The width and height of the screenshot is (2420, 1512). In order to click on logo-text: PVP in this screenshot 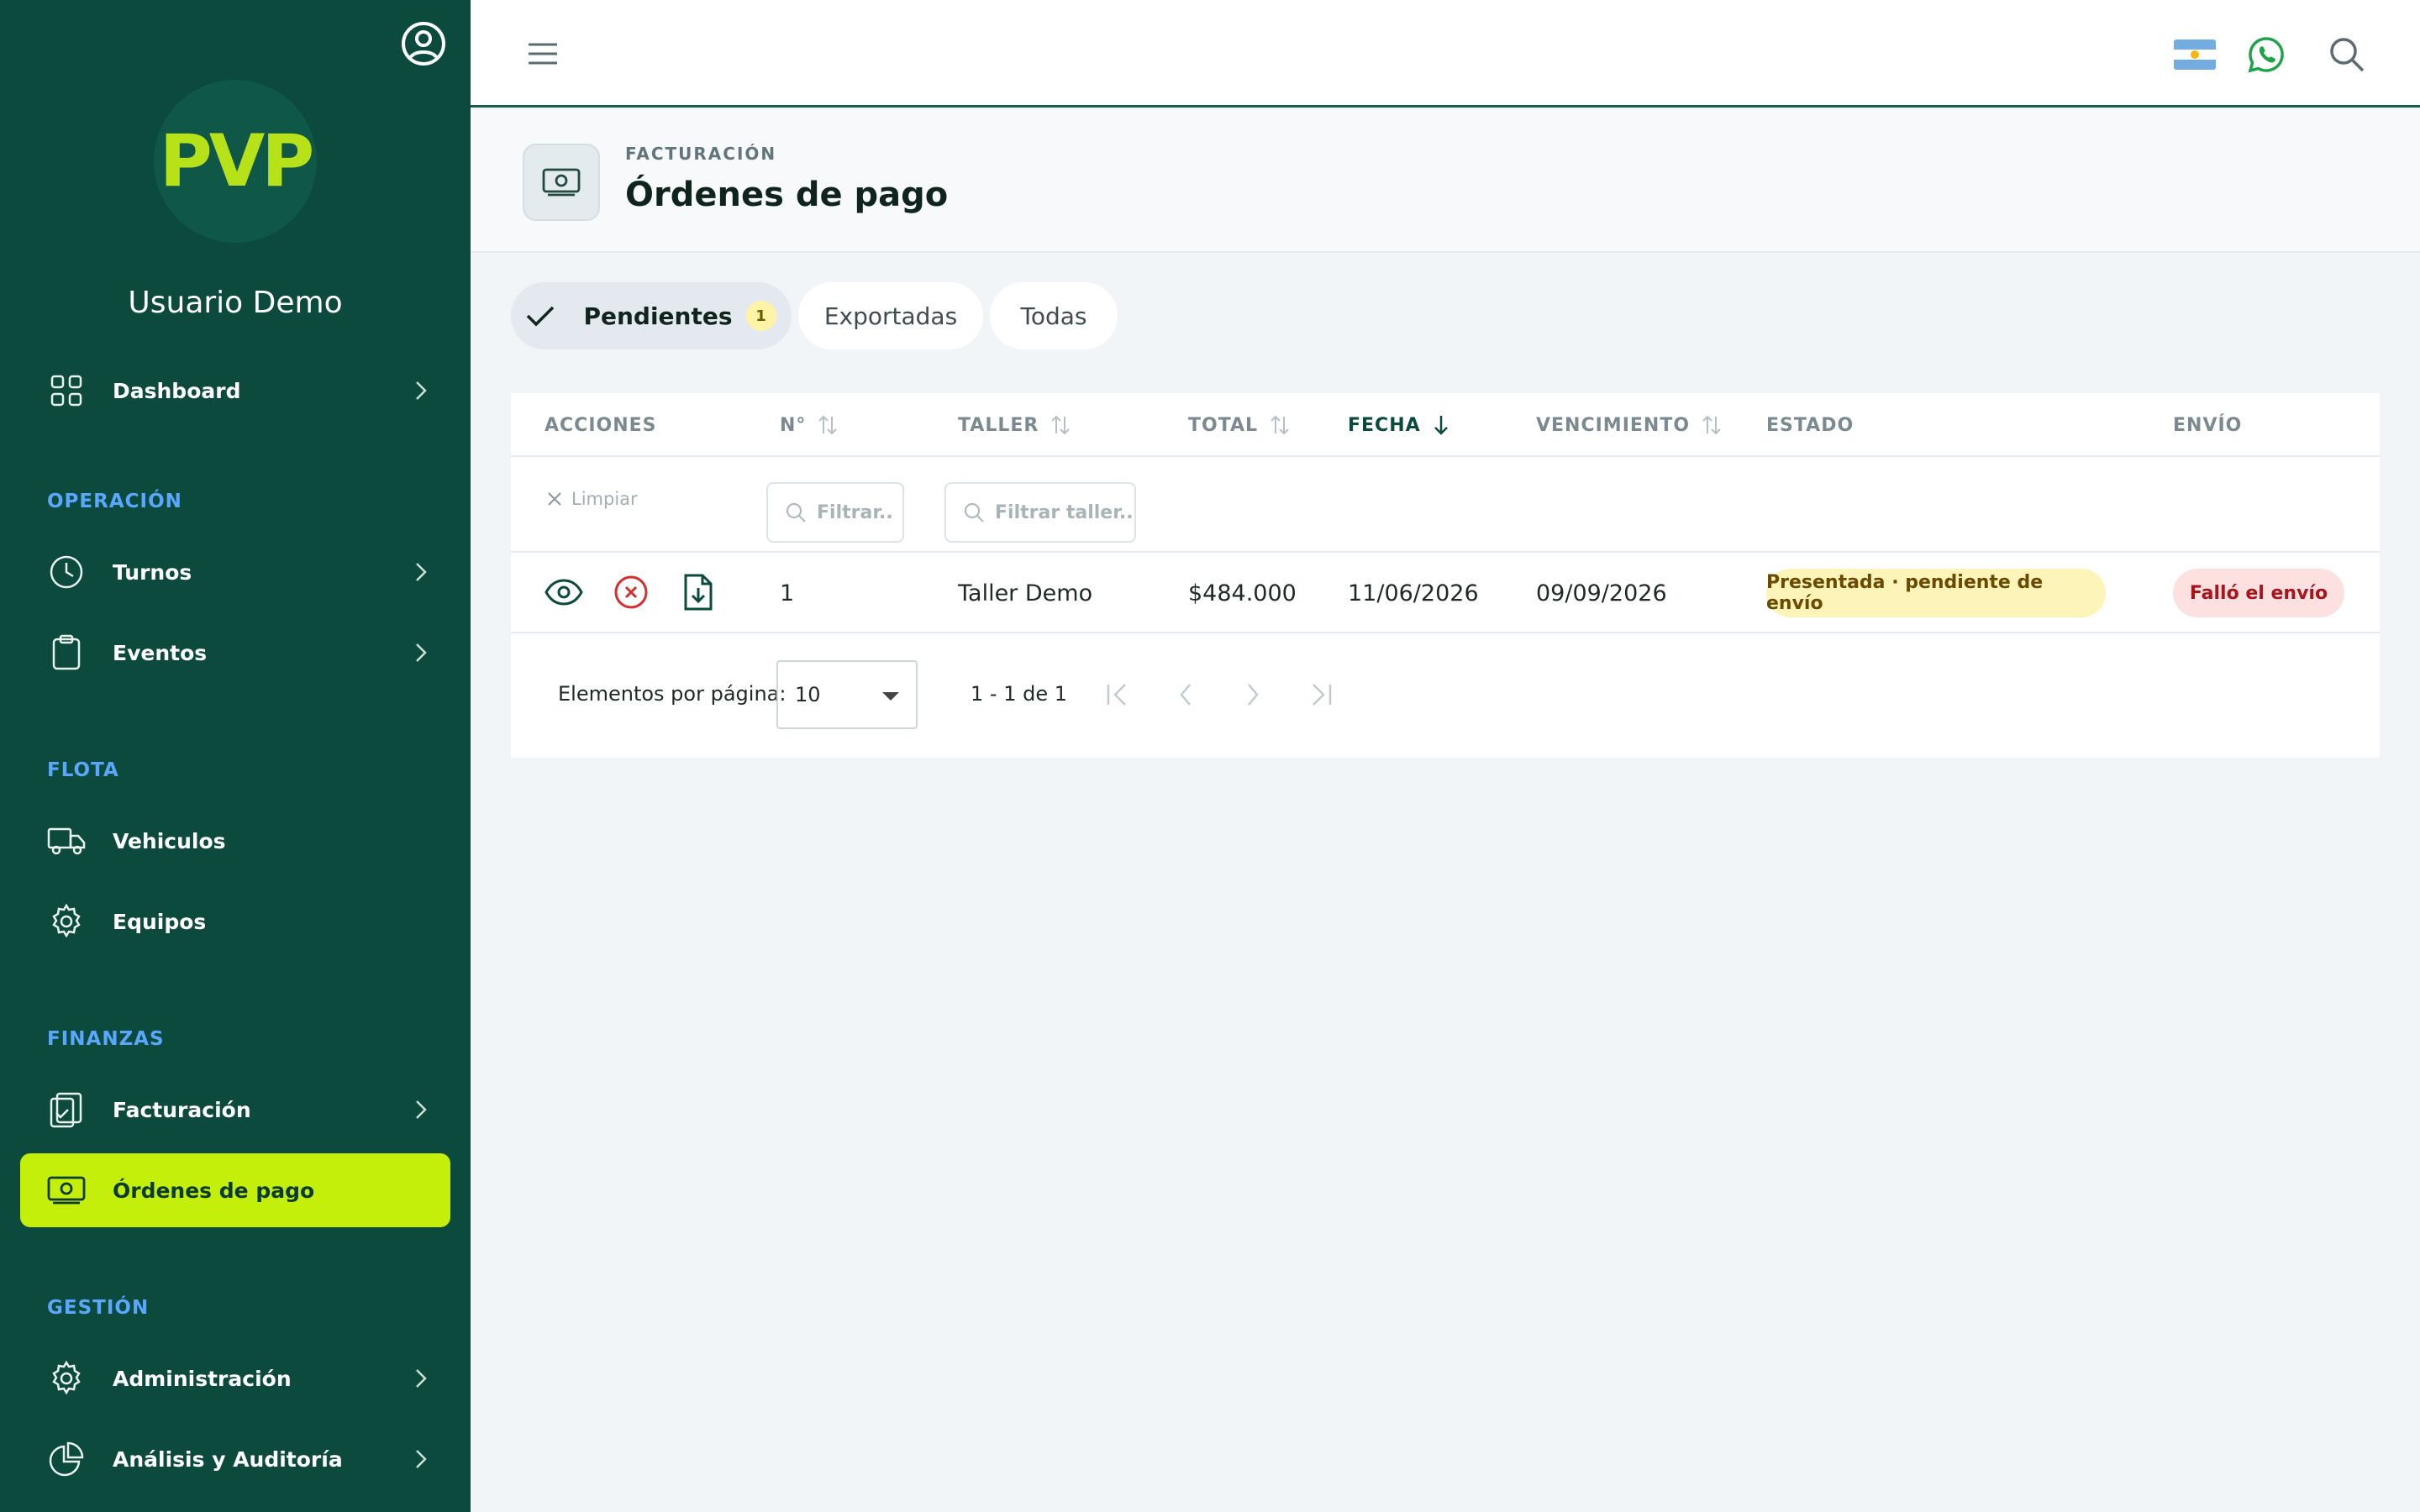, I will do `click(237, 161)`.